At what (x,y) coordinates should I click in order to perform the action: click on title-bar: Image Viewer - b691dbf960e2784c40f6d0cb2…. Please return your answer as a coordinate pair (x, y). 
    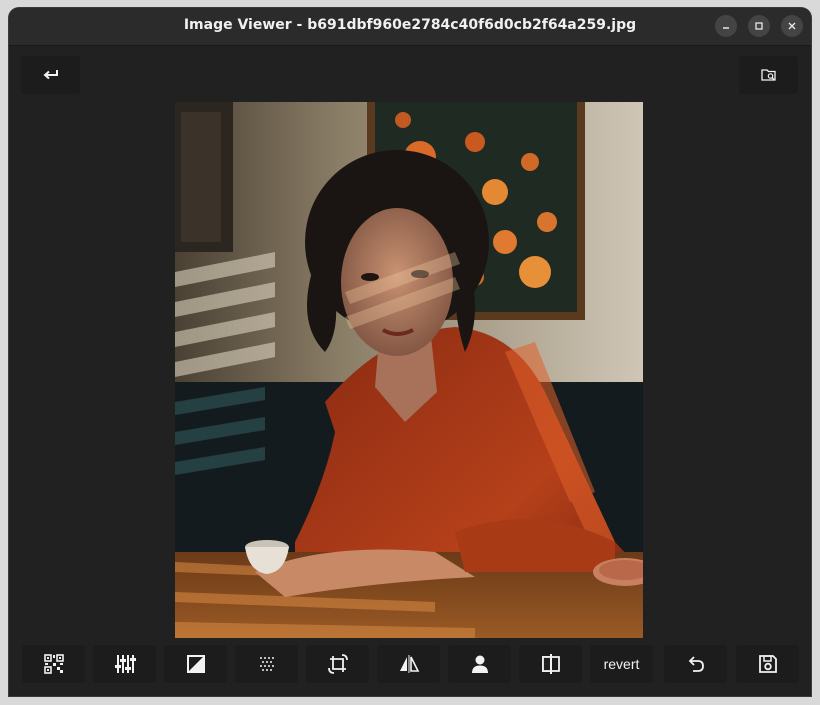
    Looking at the image, I should click on (410, 27).